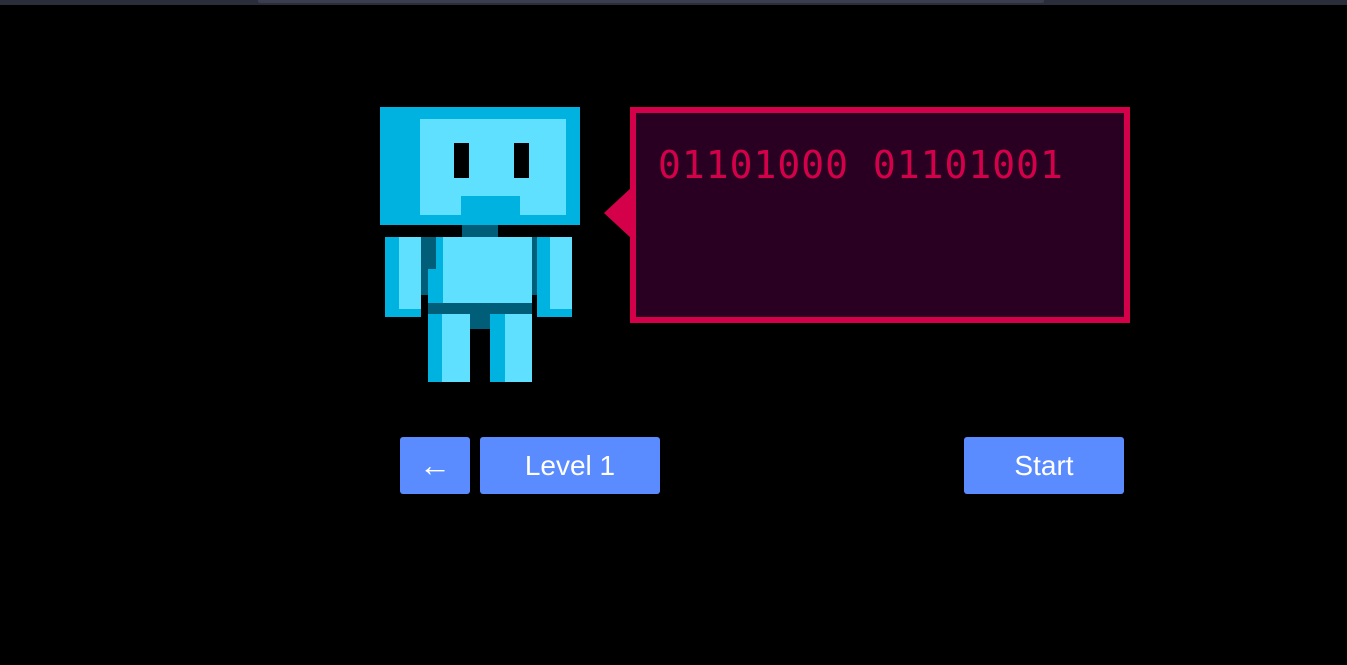 The width and height of the screenshot is (1347, 665). What do you see at coordinates (880, 215) in the screenshot?
I see `speech-bubble: 01101000 01101001` at bounding box center [880, 215].